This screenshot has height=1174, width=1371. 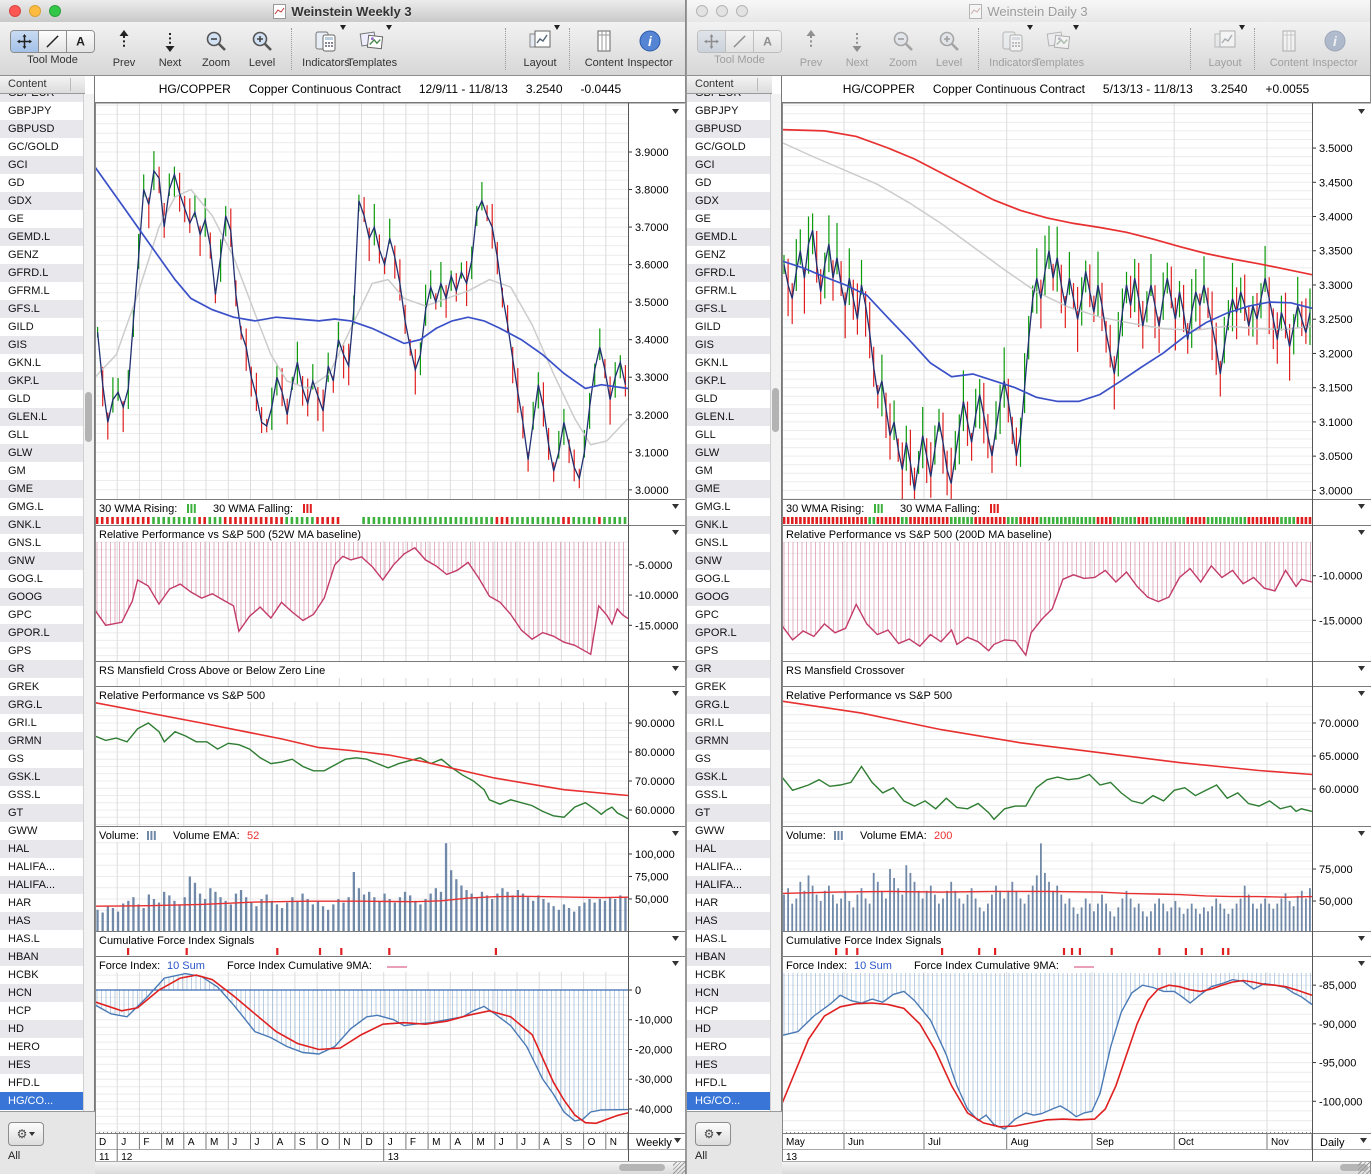 I want to click on symbol-list-item: HERO, so click(x=729, y=1047).